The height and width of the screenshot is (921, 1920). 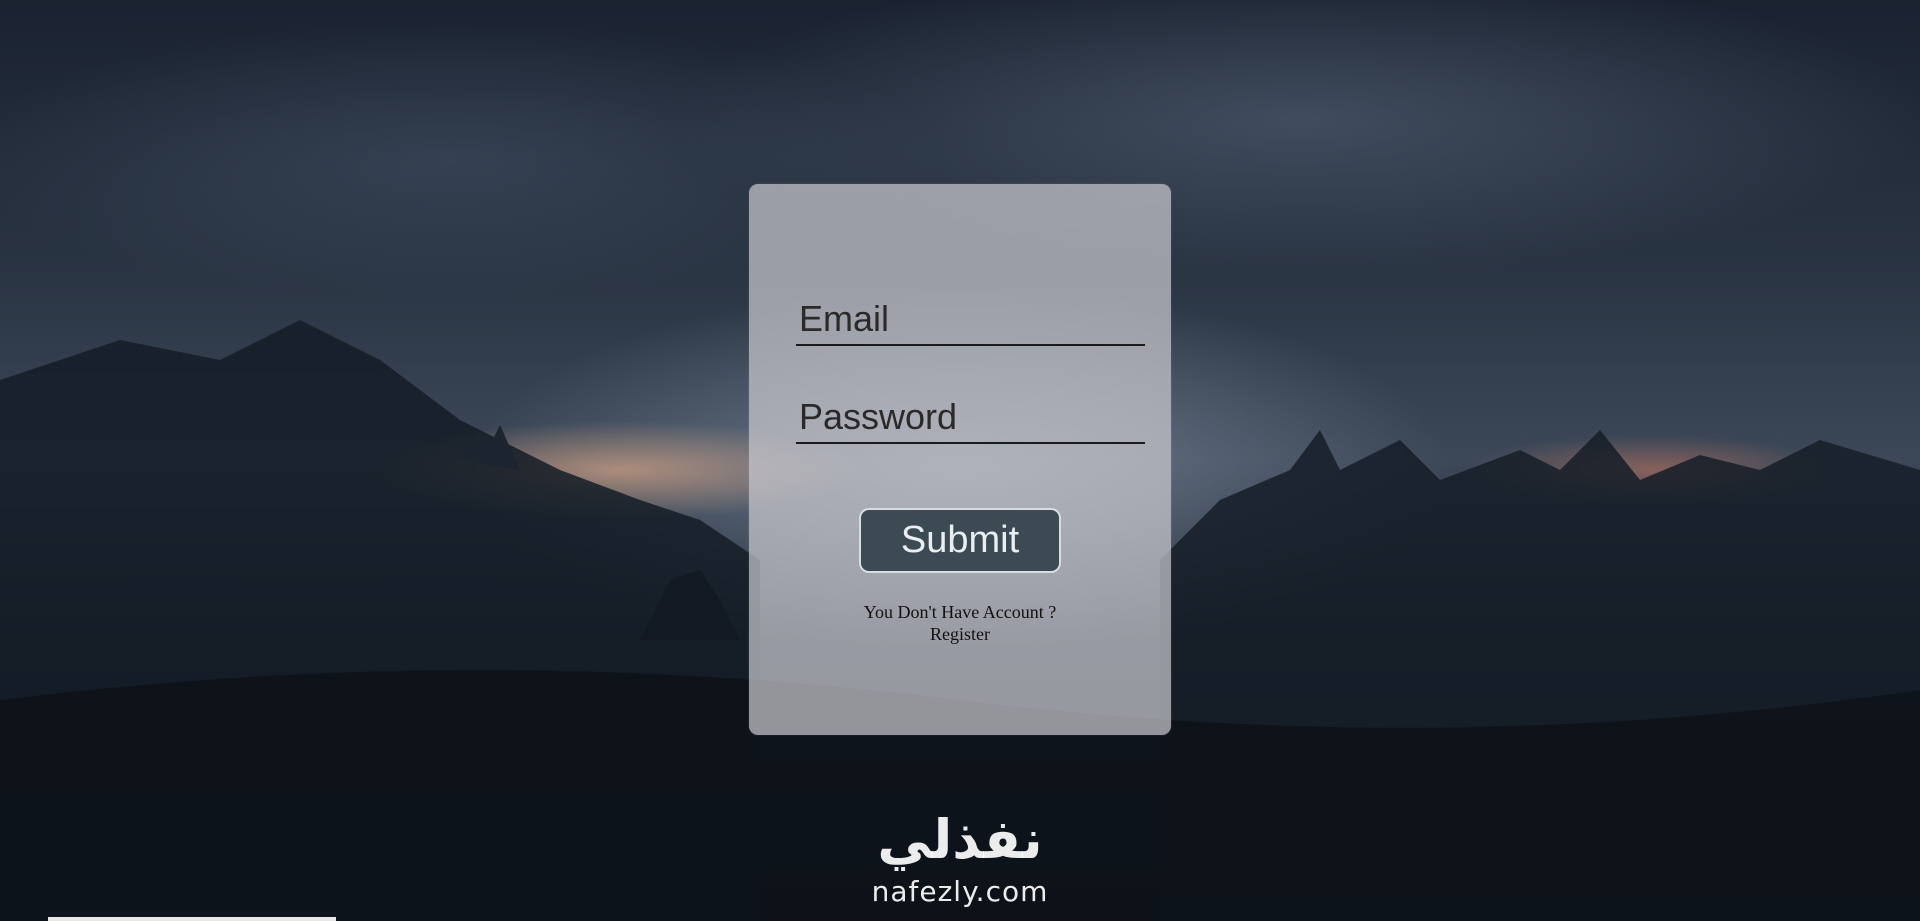 What do you see at coordinates (970, 320) in the screenshot?
I see `email-field` at bounding box center [970, 320].